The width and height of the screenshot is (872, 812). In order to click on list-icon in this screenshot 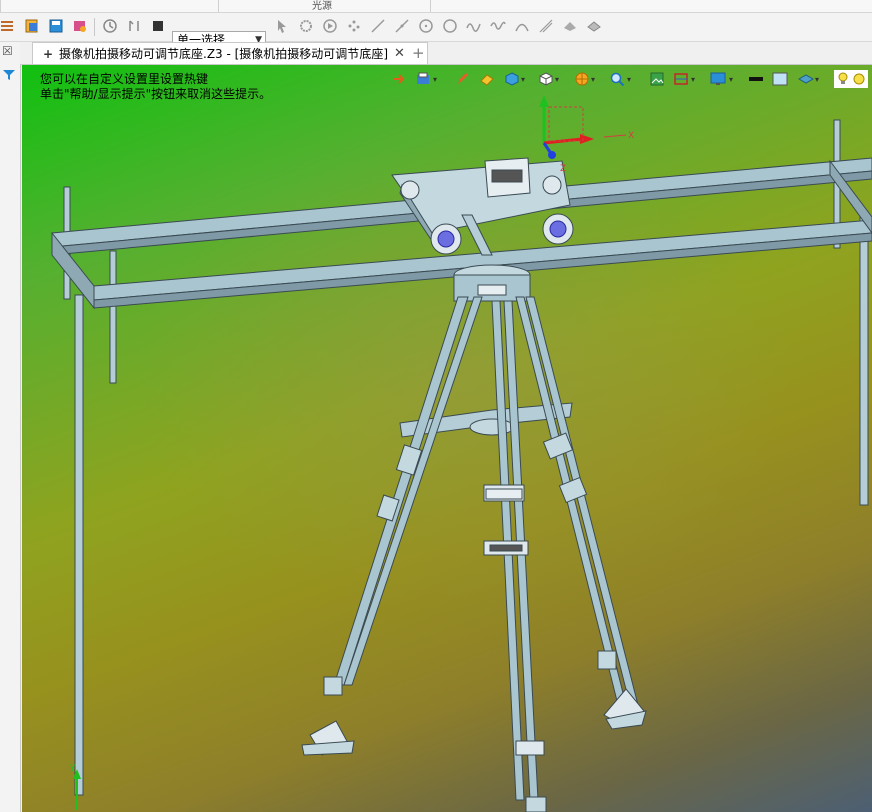, I will do `click(8, 26)`.